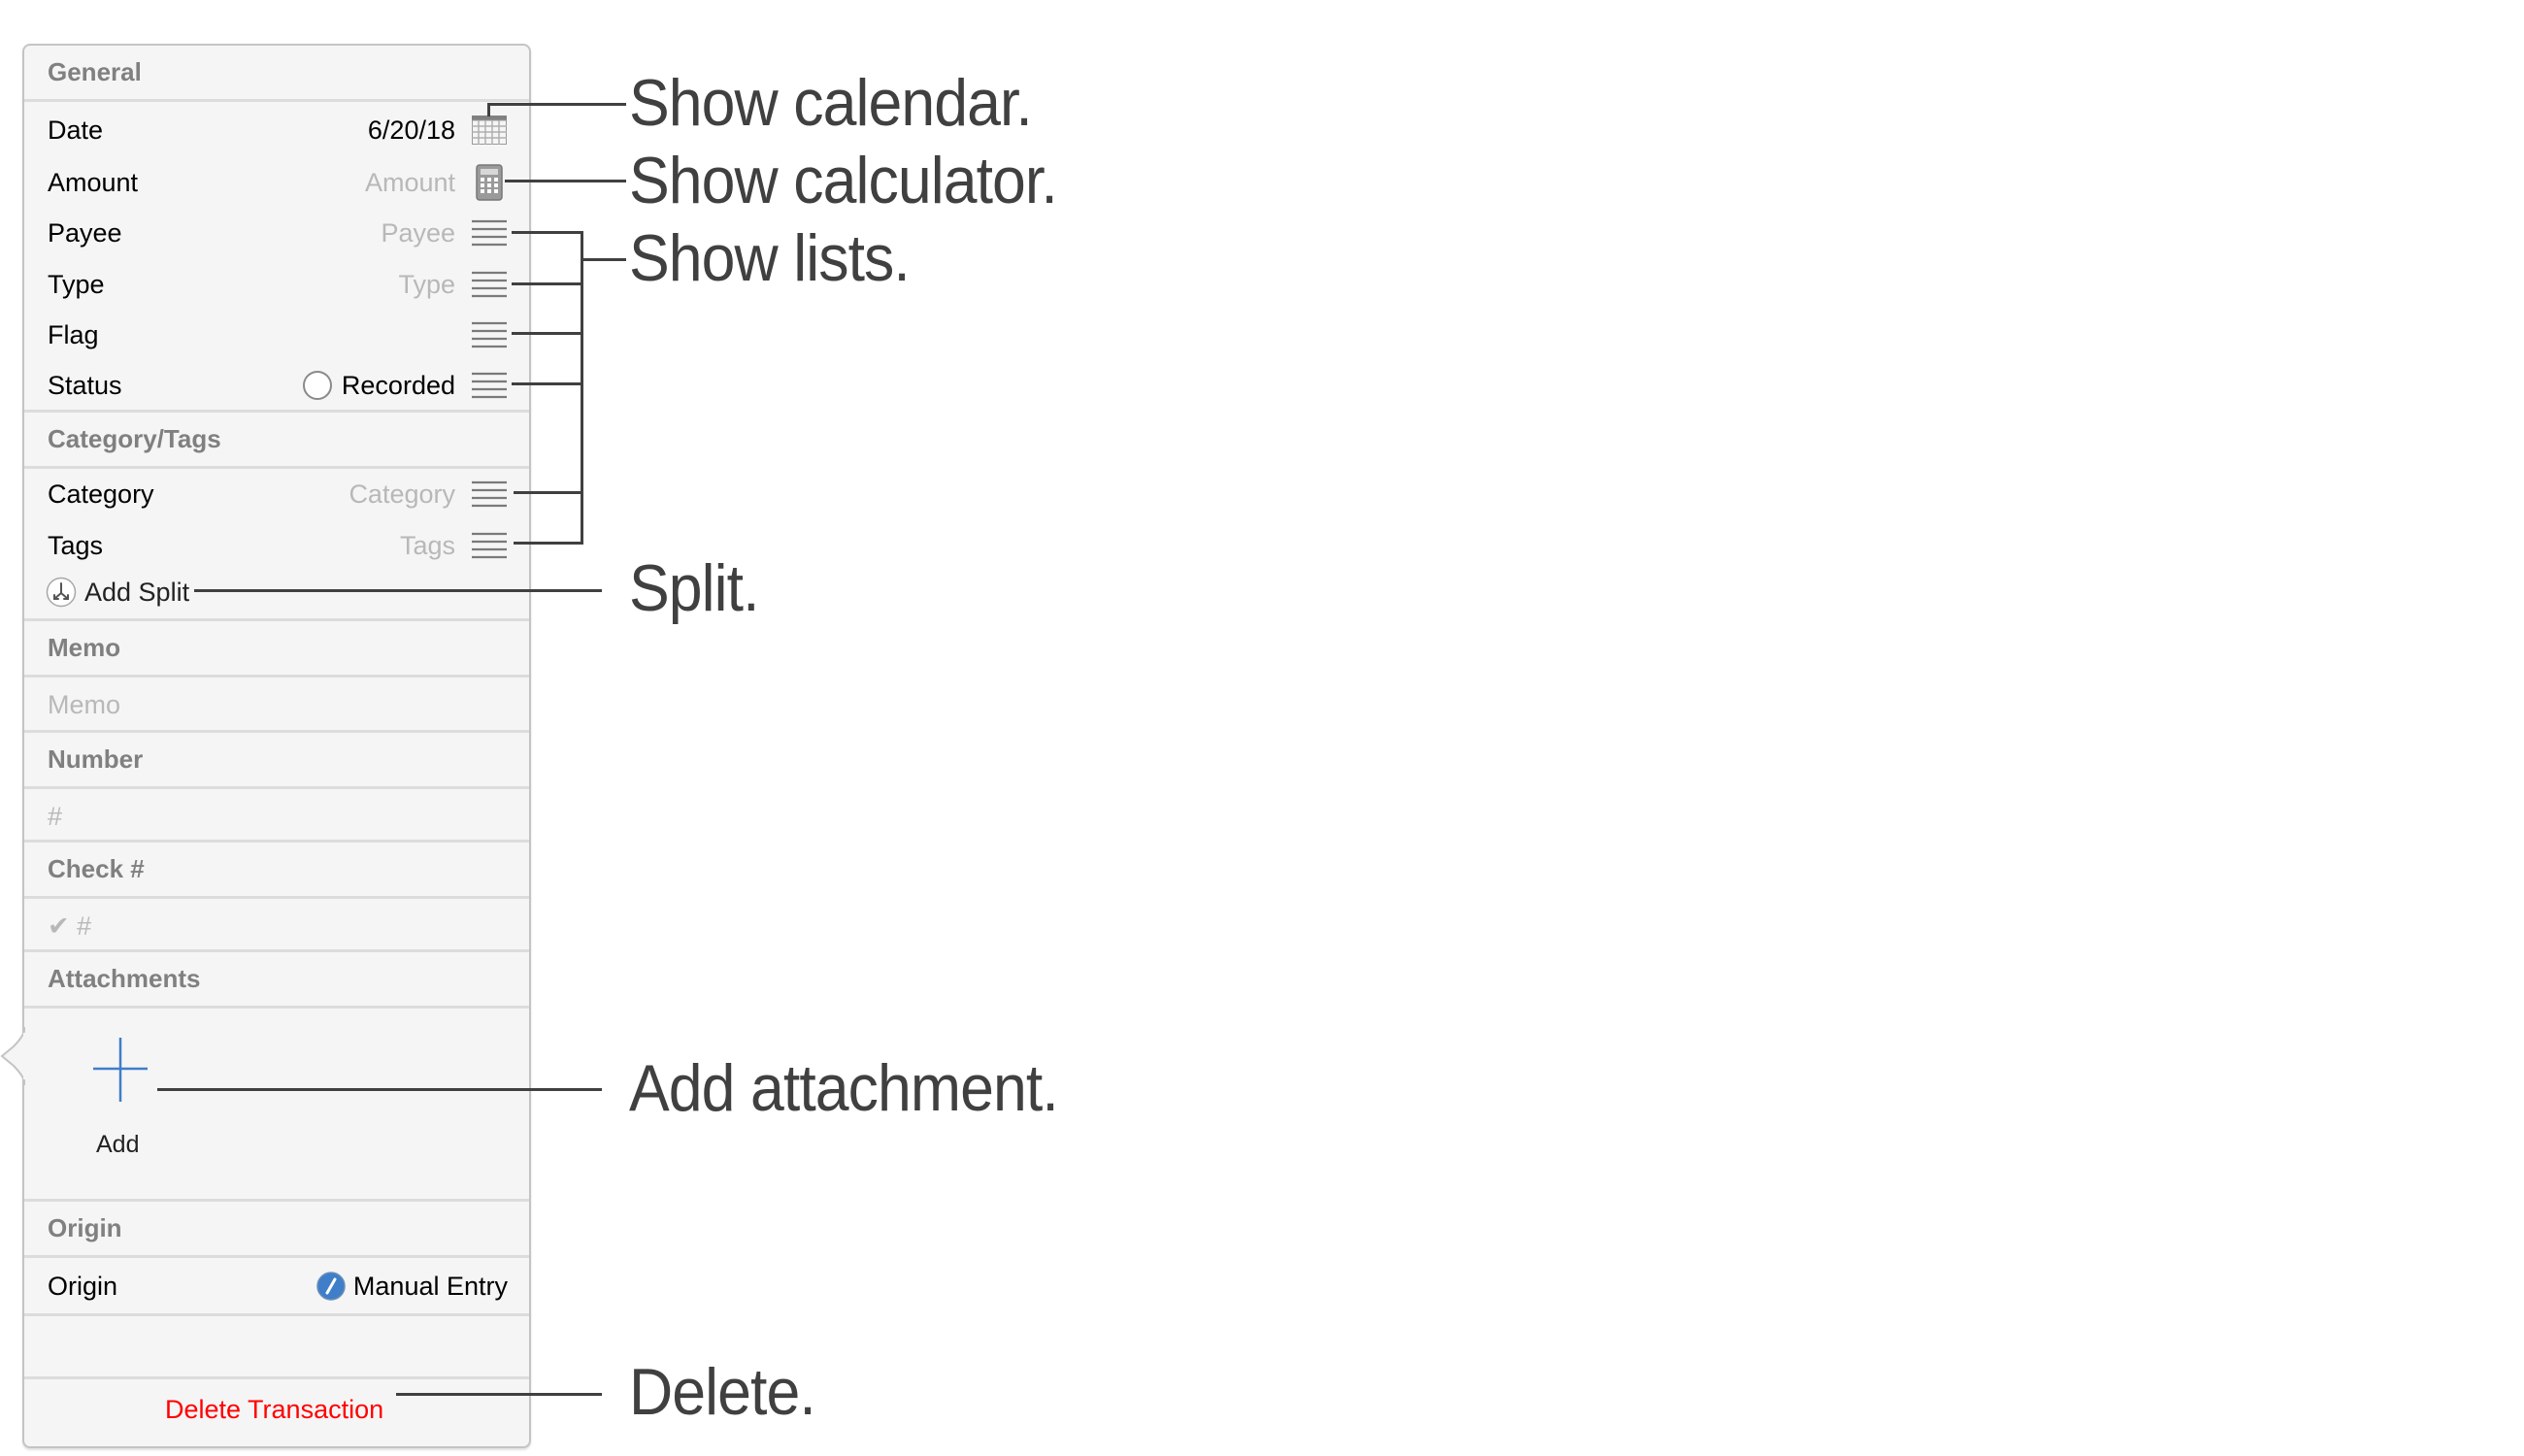 This screenshot has height=1456, width=2524. I want to click on tags-input: Tags, so click(427, 546).